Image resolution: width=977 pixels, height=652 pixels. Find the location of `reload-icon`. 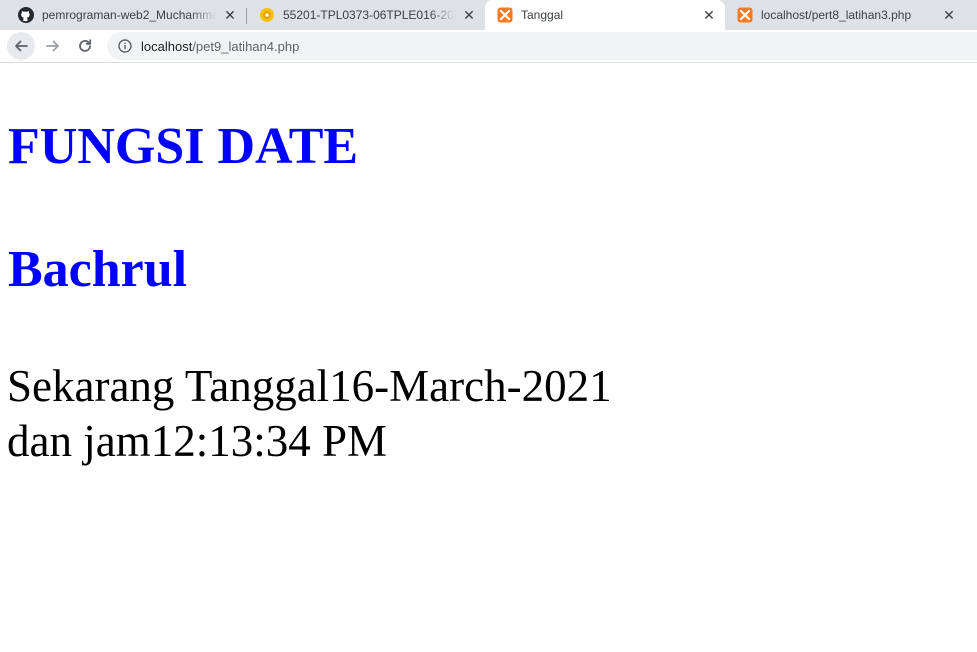

reload-icon is located at coordinates (85, 45).